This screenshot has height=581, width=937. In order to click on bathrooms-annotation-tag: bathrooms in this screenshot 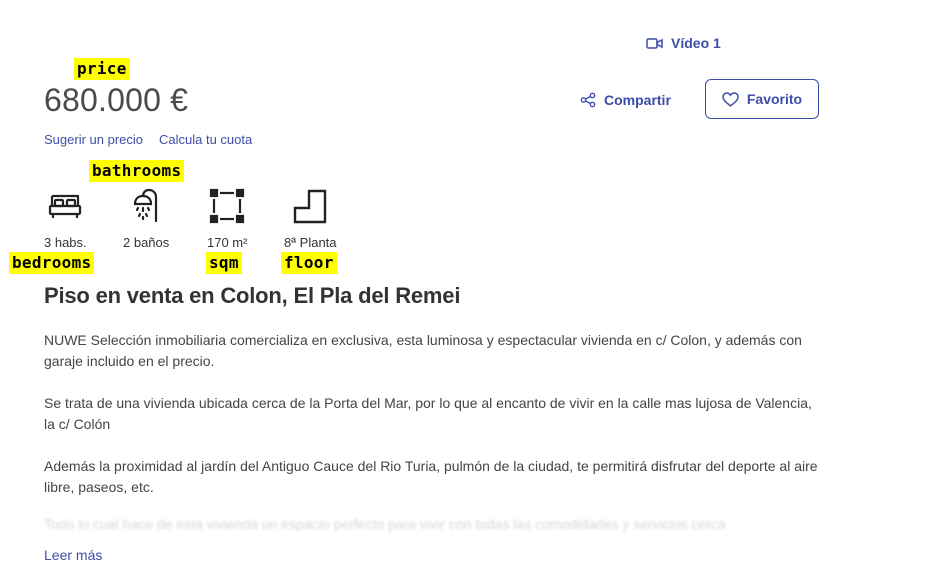, I will do `click(137, 171)`.